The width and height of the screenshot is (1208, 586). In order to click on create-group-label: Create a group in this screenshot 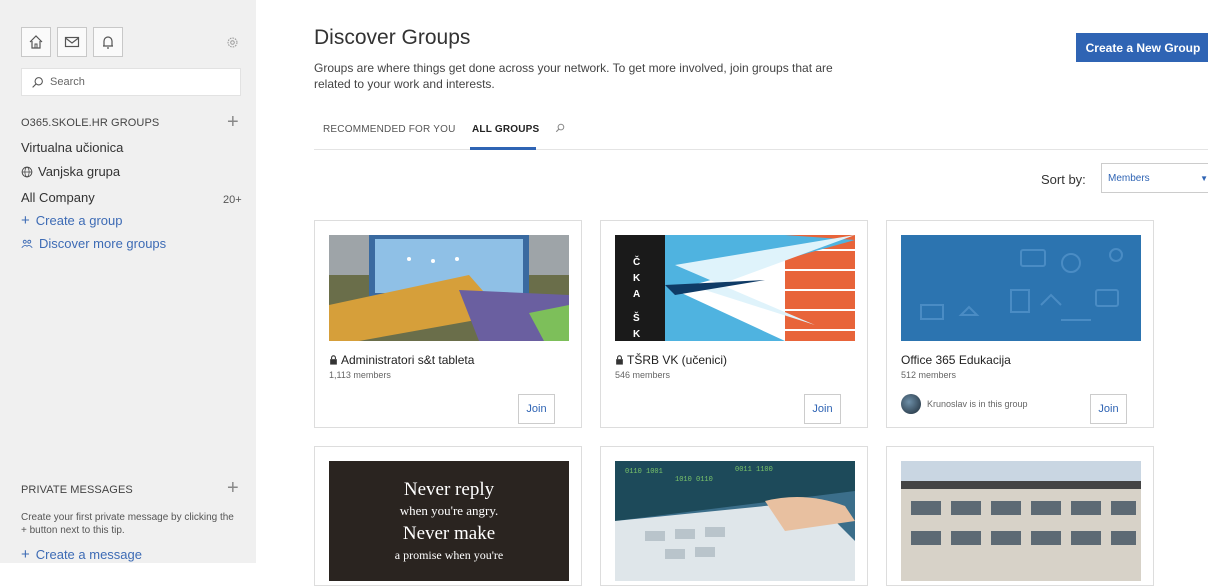, I will do `click(79, 220)`.